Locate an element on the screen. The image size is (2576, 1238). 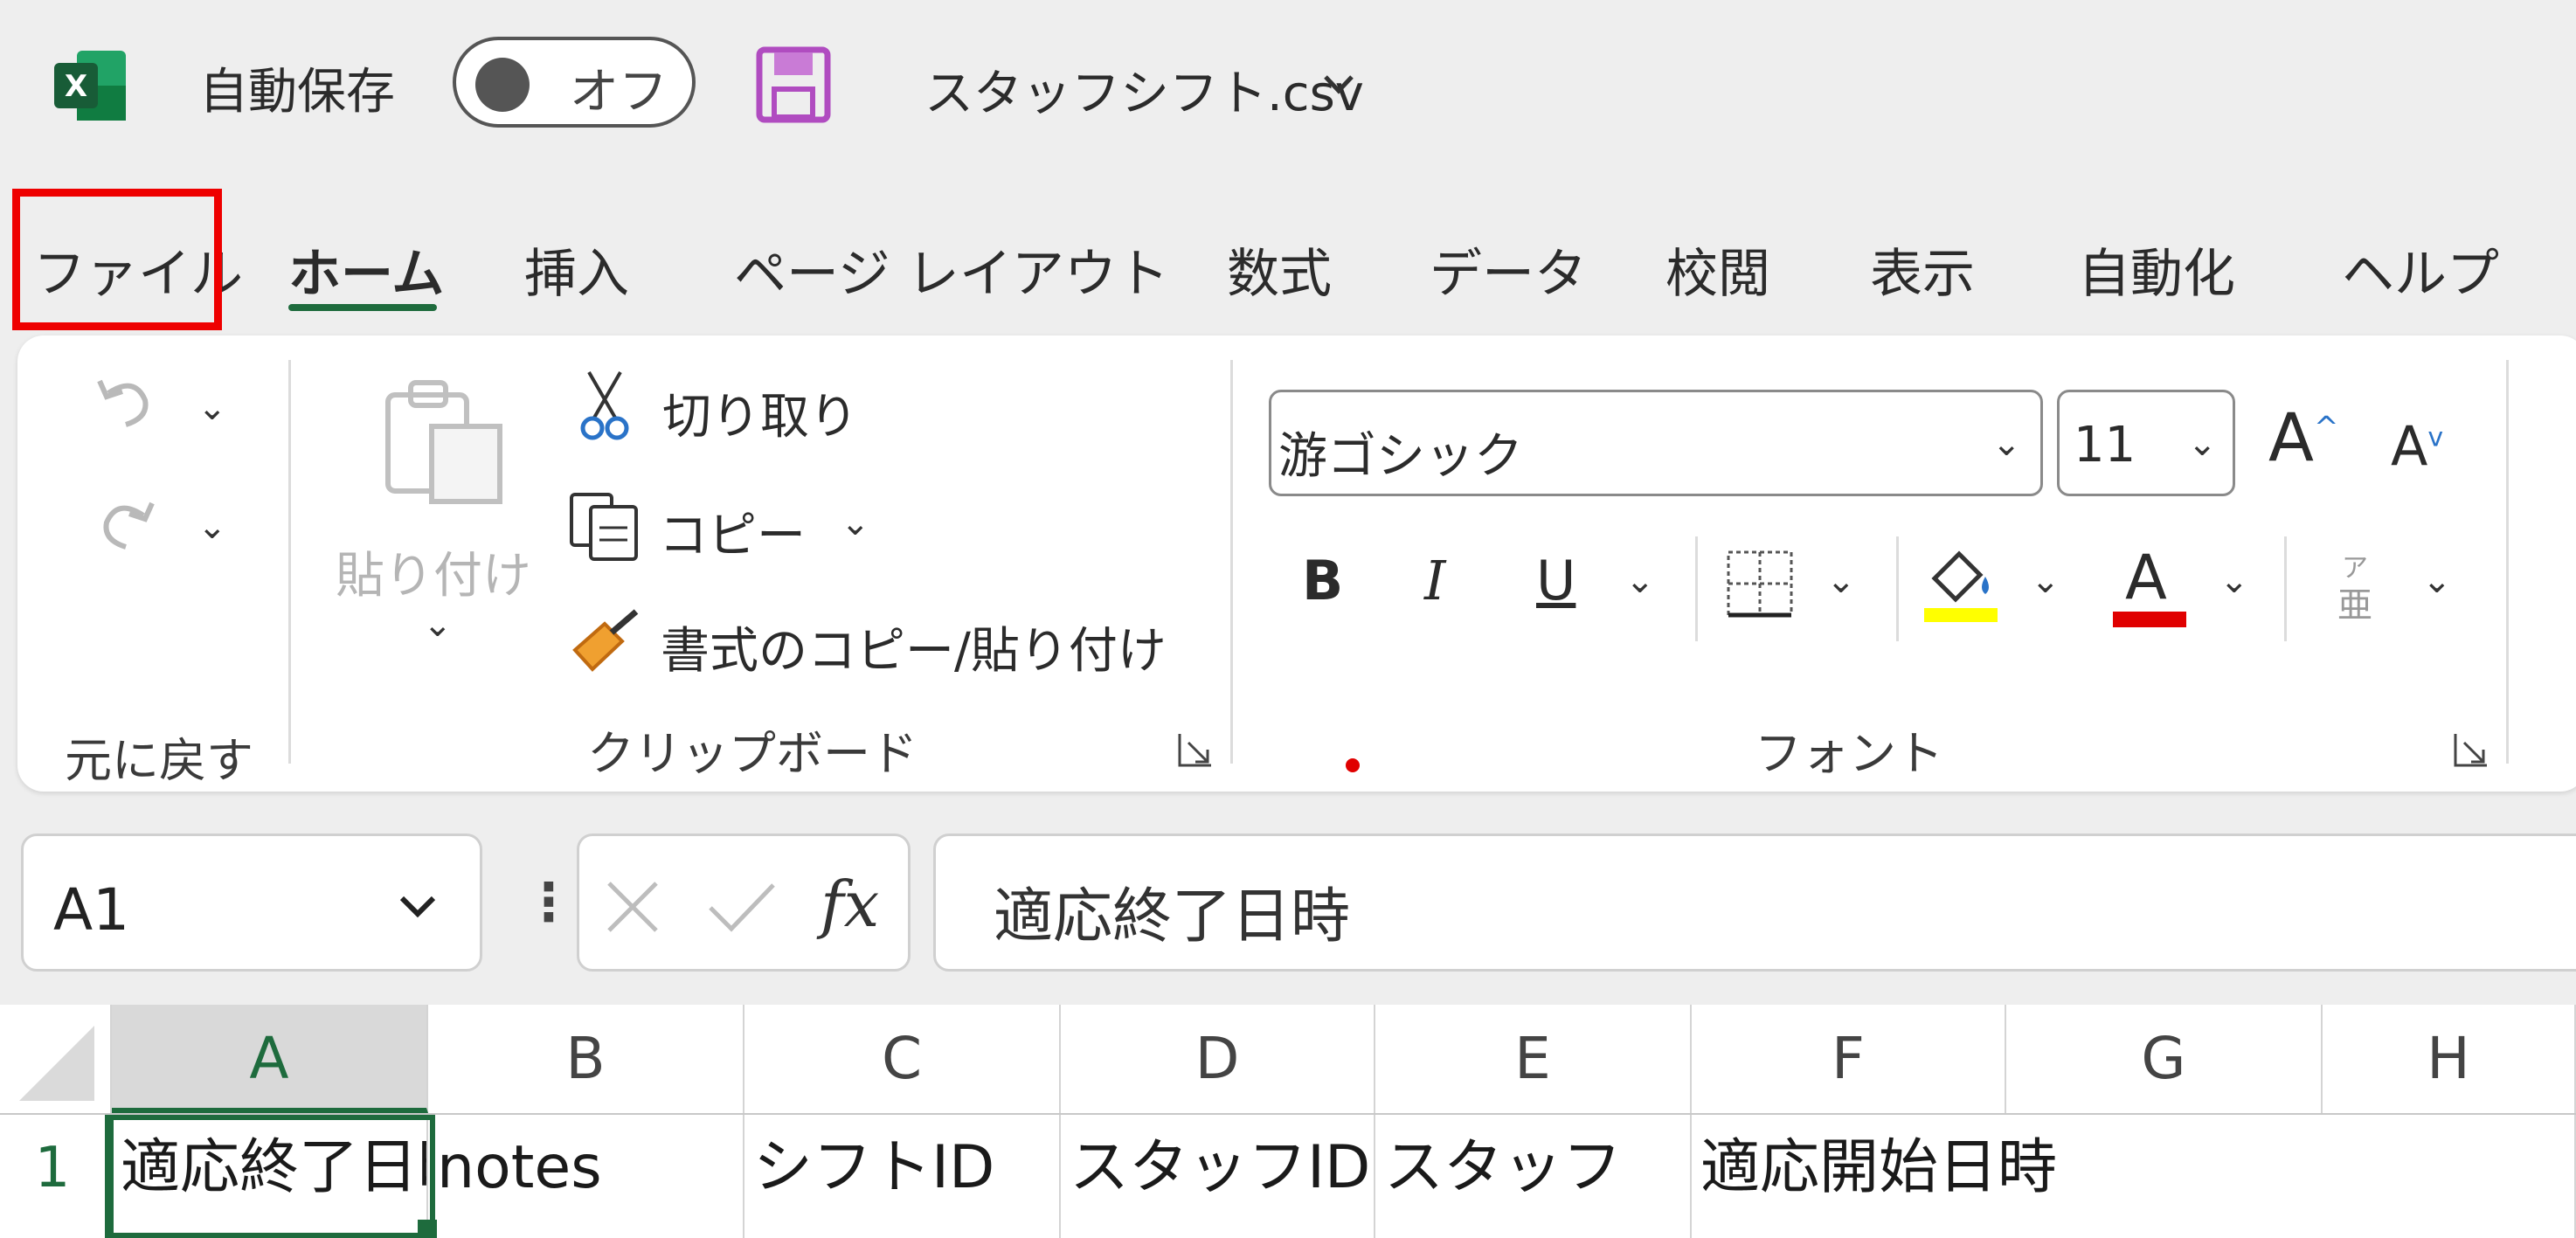
format-painter-icon is located at coordinates (605, 640).